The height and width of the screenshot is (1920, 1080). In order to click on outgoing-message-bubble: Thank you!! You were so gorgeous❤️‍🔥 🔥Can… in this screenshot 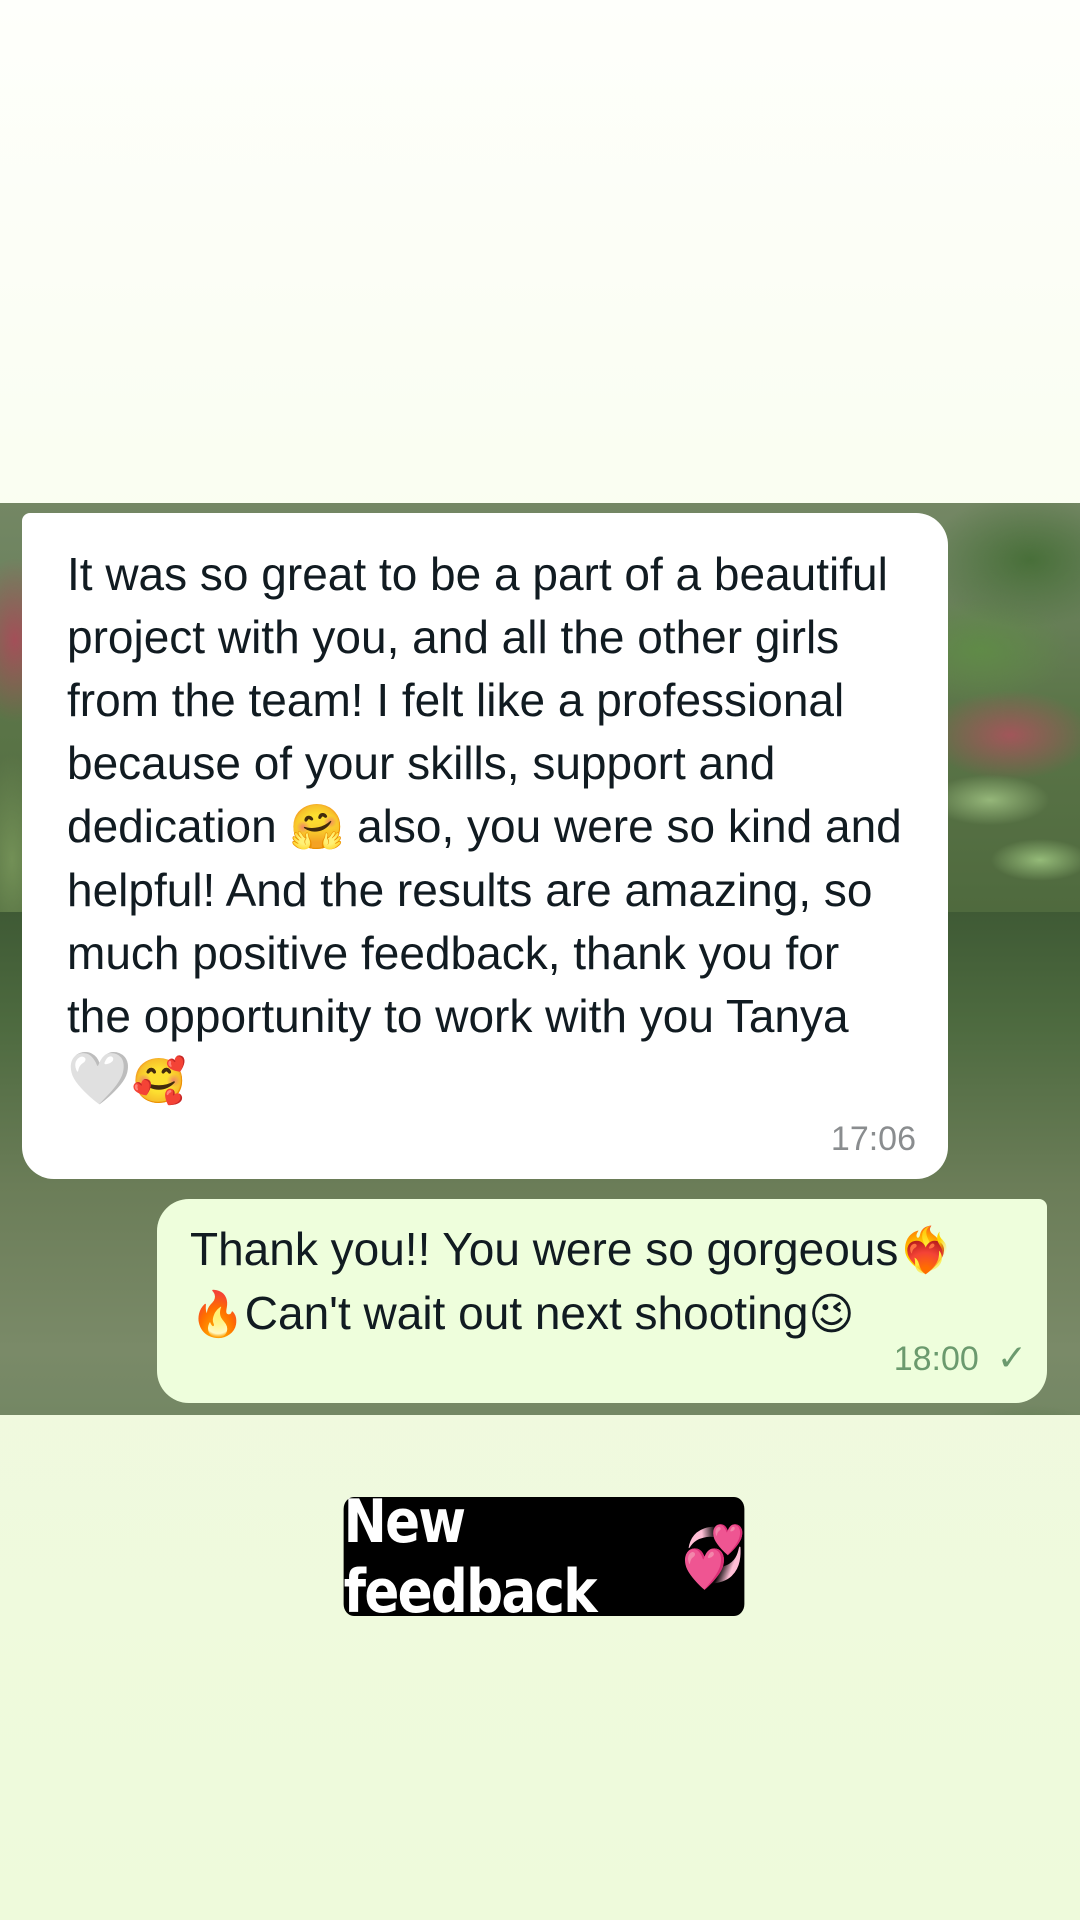, I will do `click(602, 1301)`.